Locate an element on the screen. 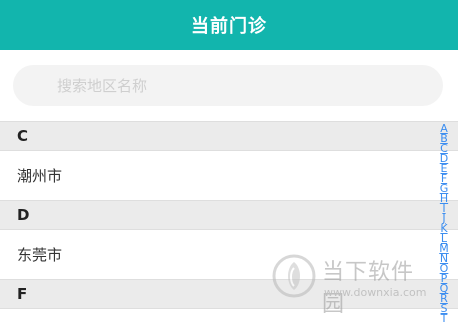 The height and width of the screenshot is (322, 458). watermark: 当下软件园 www.downxia.com is located at coordinates (349, 284).